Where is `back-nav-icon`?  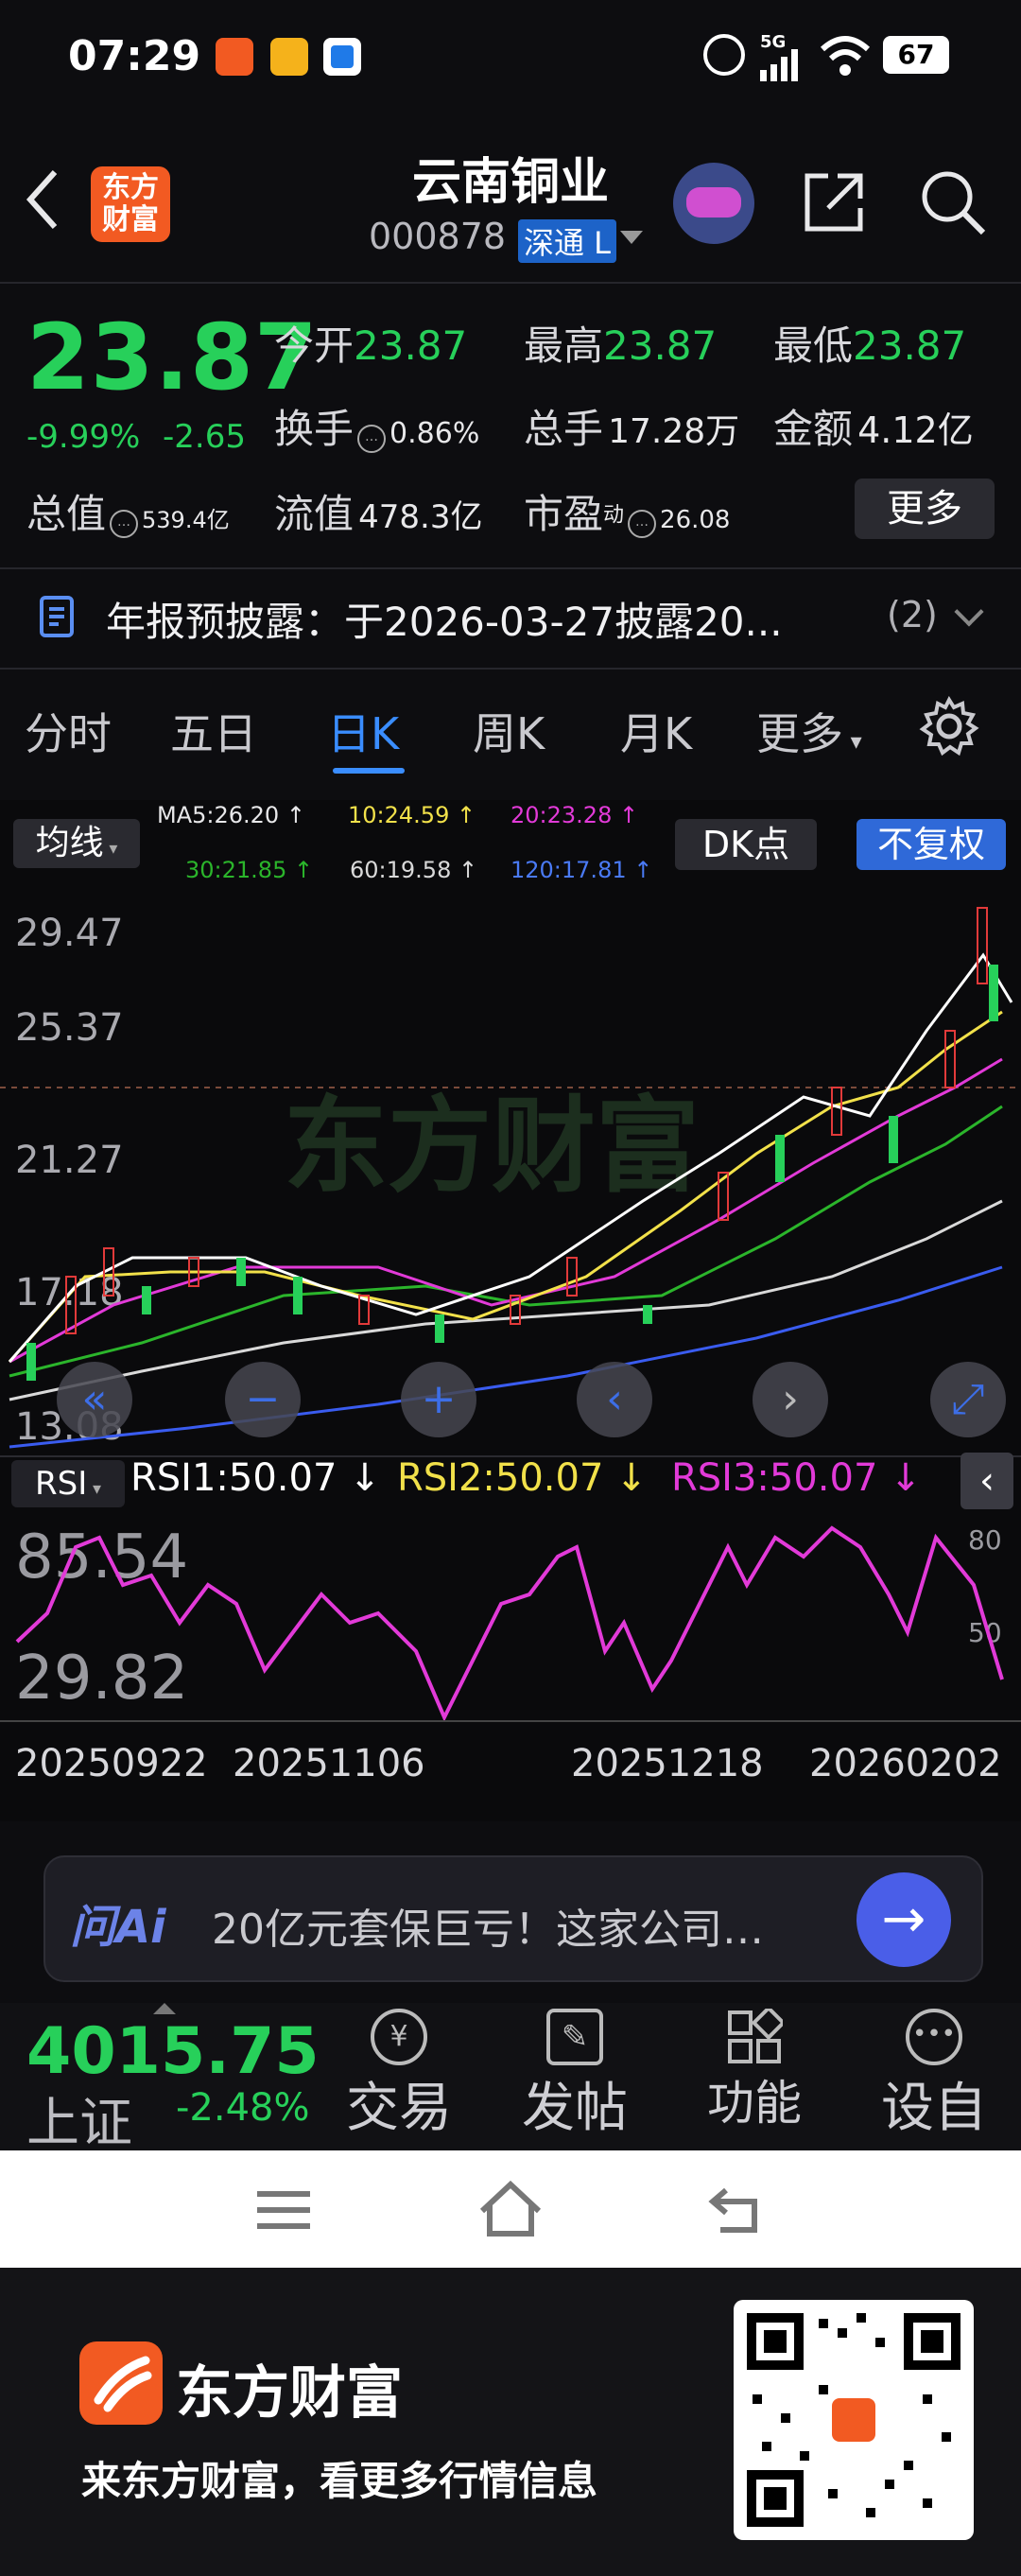
back-nav-icon is located at coordinates (735, 2209).